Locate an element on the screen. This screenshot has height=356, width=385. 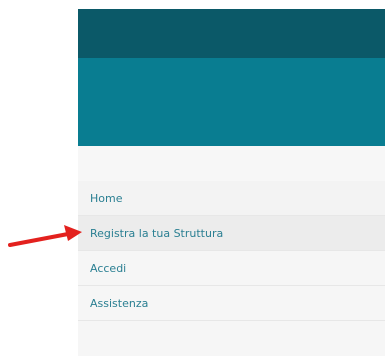
menu-item-registra-struttura: Registra la tua Struttura is located at coordinates (231, 233).